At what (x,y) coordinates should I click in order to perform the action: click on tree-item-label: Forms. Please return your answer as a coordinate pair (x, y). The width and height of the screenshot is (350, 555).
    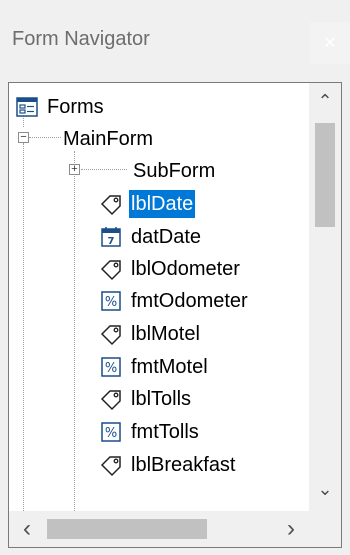
    Looking at the image, I should click on (75, 107).